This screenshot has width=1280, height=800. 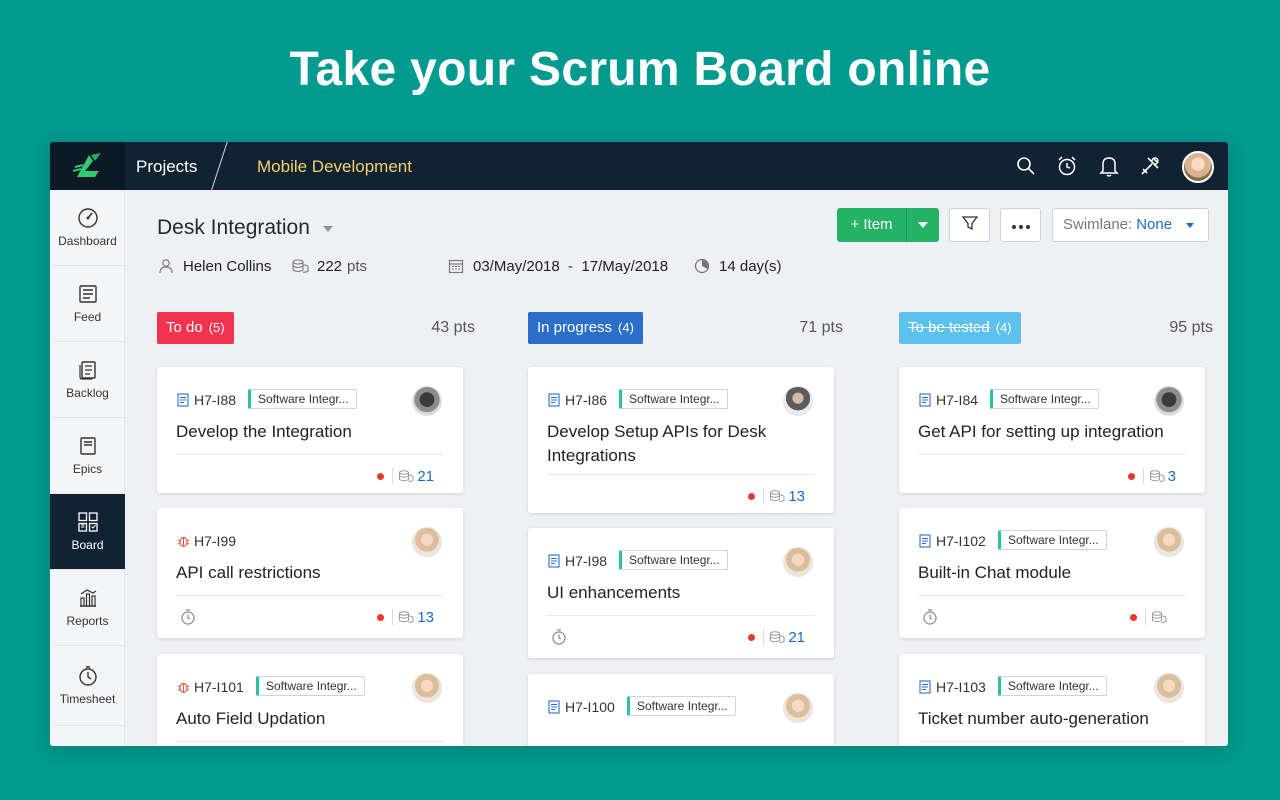 What do you see at coordinates (1171, 476) in the screenshot?
I see `story-points: 3` at bounding box center [1171, 476].